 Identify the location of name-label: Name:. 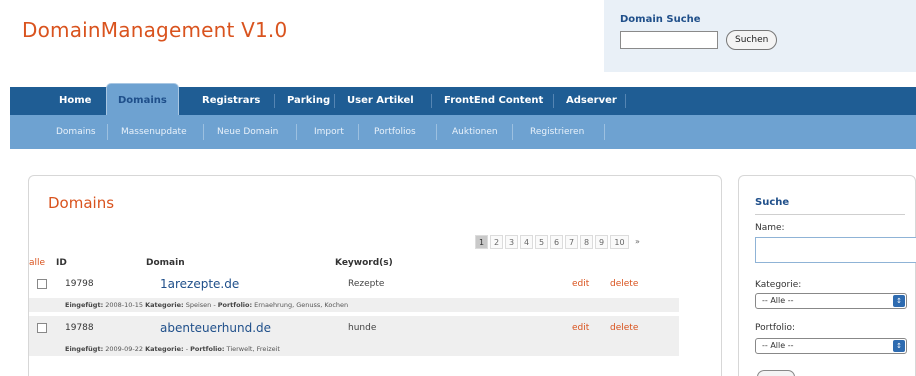
(770, 228).